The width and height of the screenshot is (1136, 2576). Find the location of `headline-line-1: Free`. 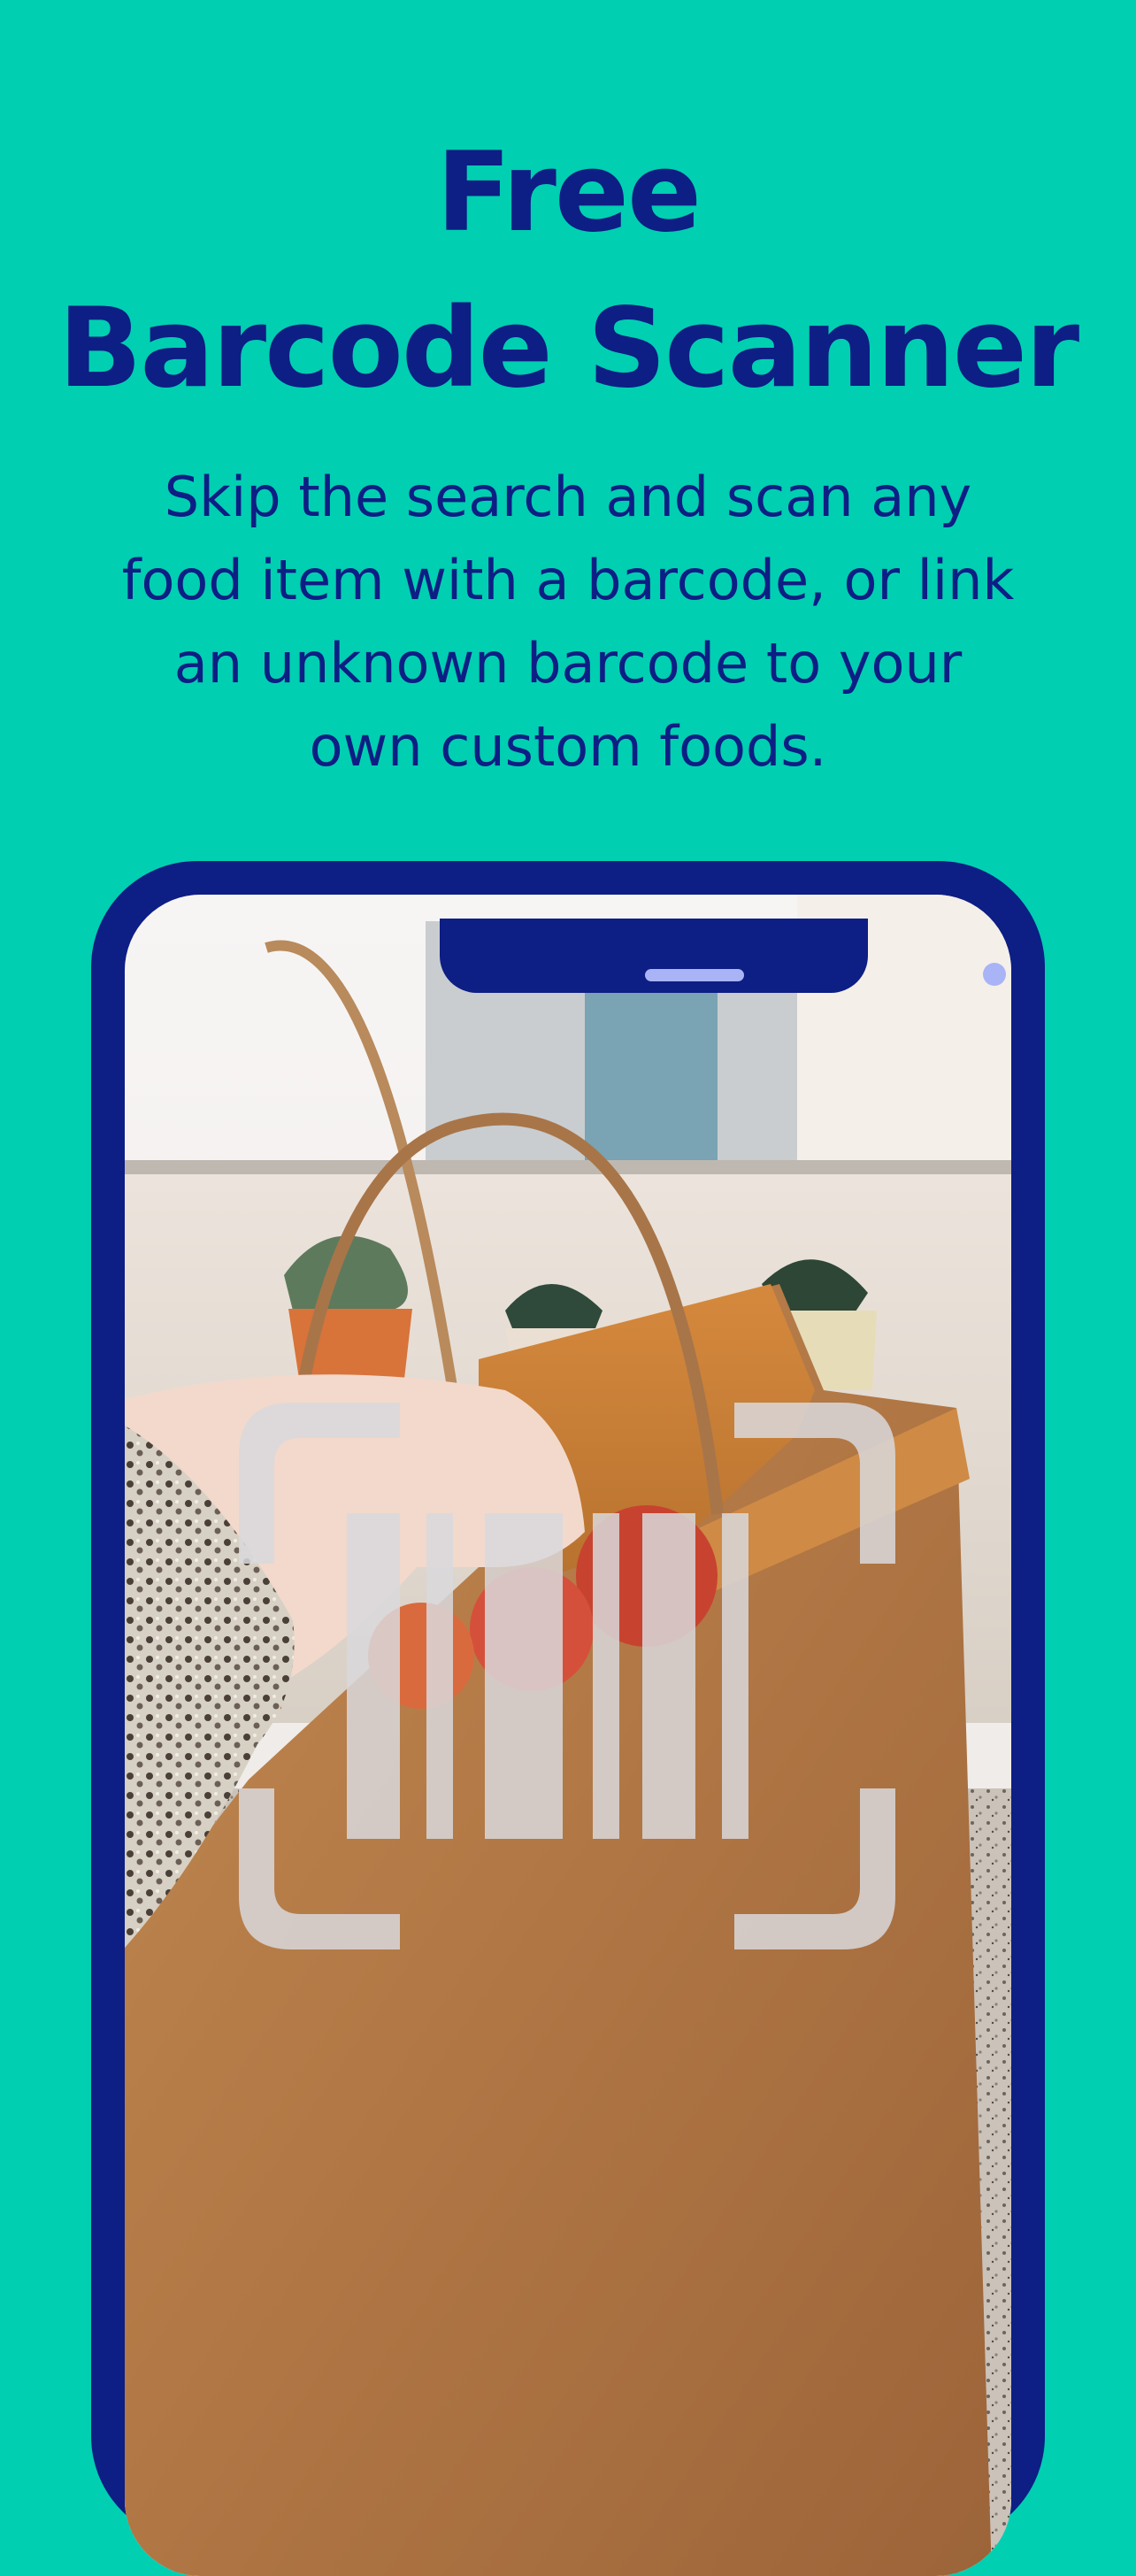

headline-line-1: Free is located at coordinates (568, 193).